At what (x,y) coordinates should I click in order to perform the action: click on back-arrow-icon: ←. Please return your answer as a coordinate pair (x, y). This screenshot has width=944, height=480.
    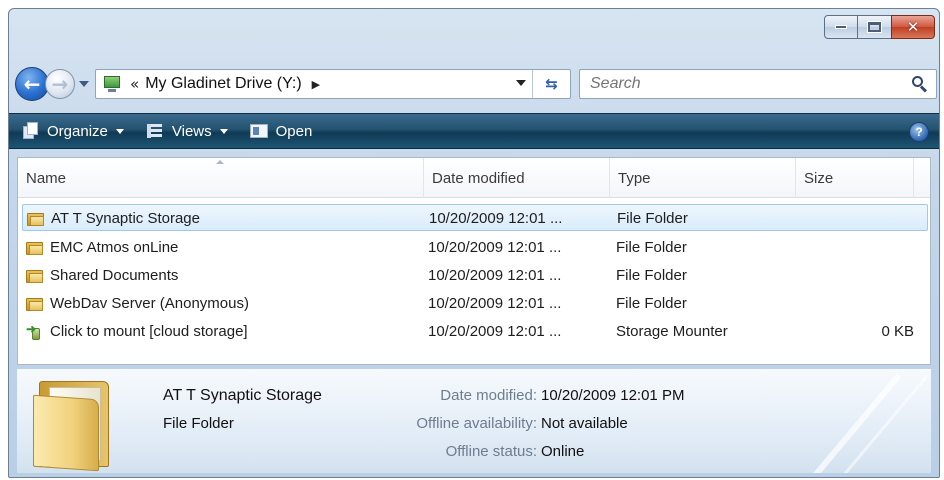
    Looking at the image, I should click on (32, 84).